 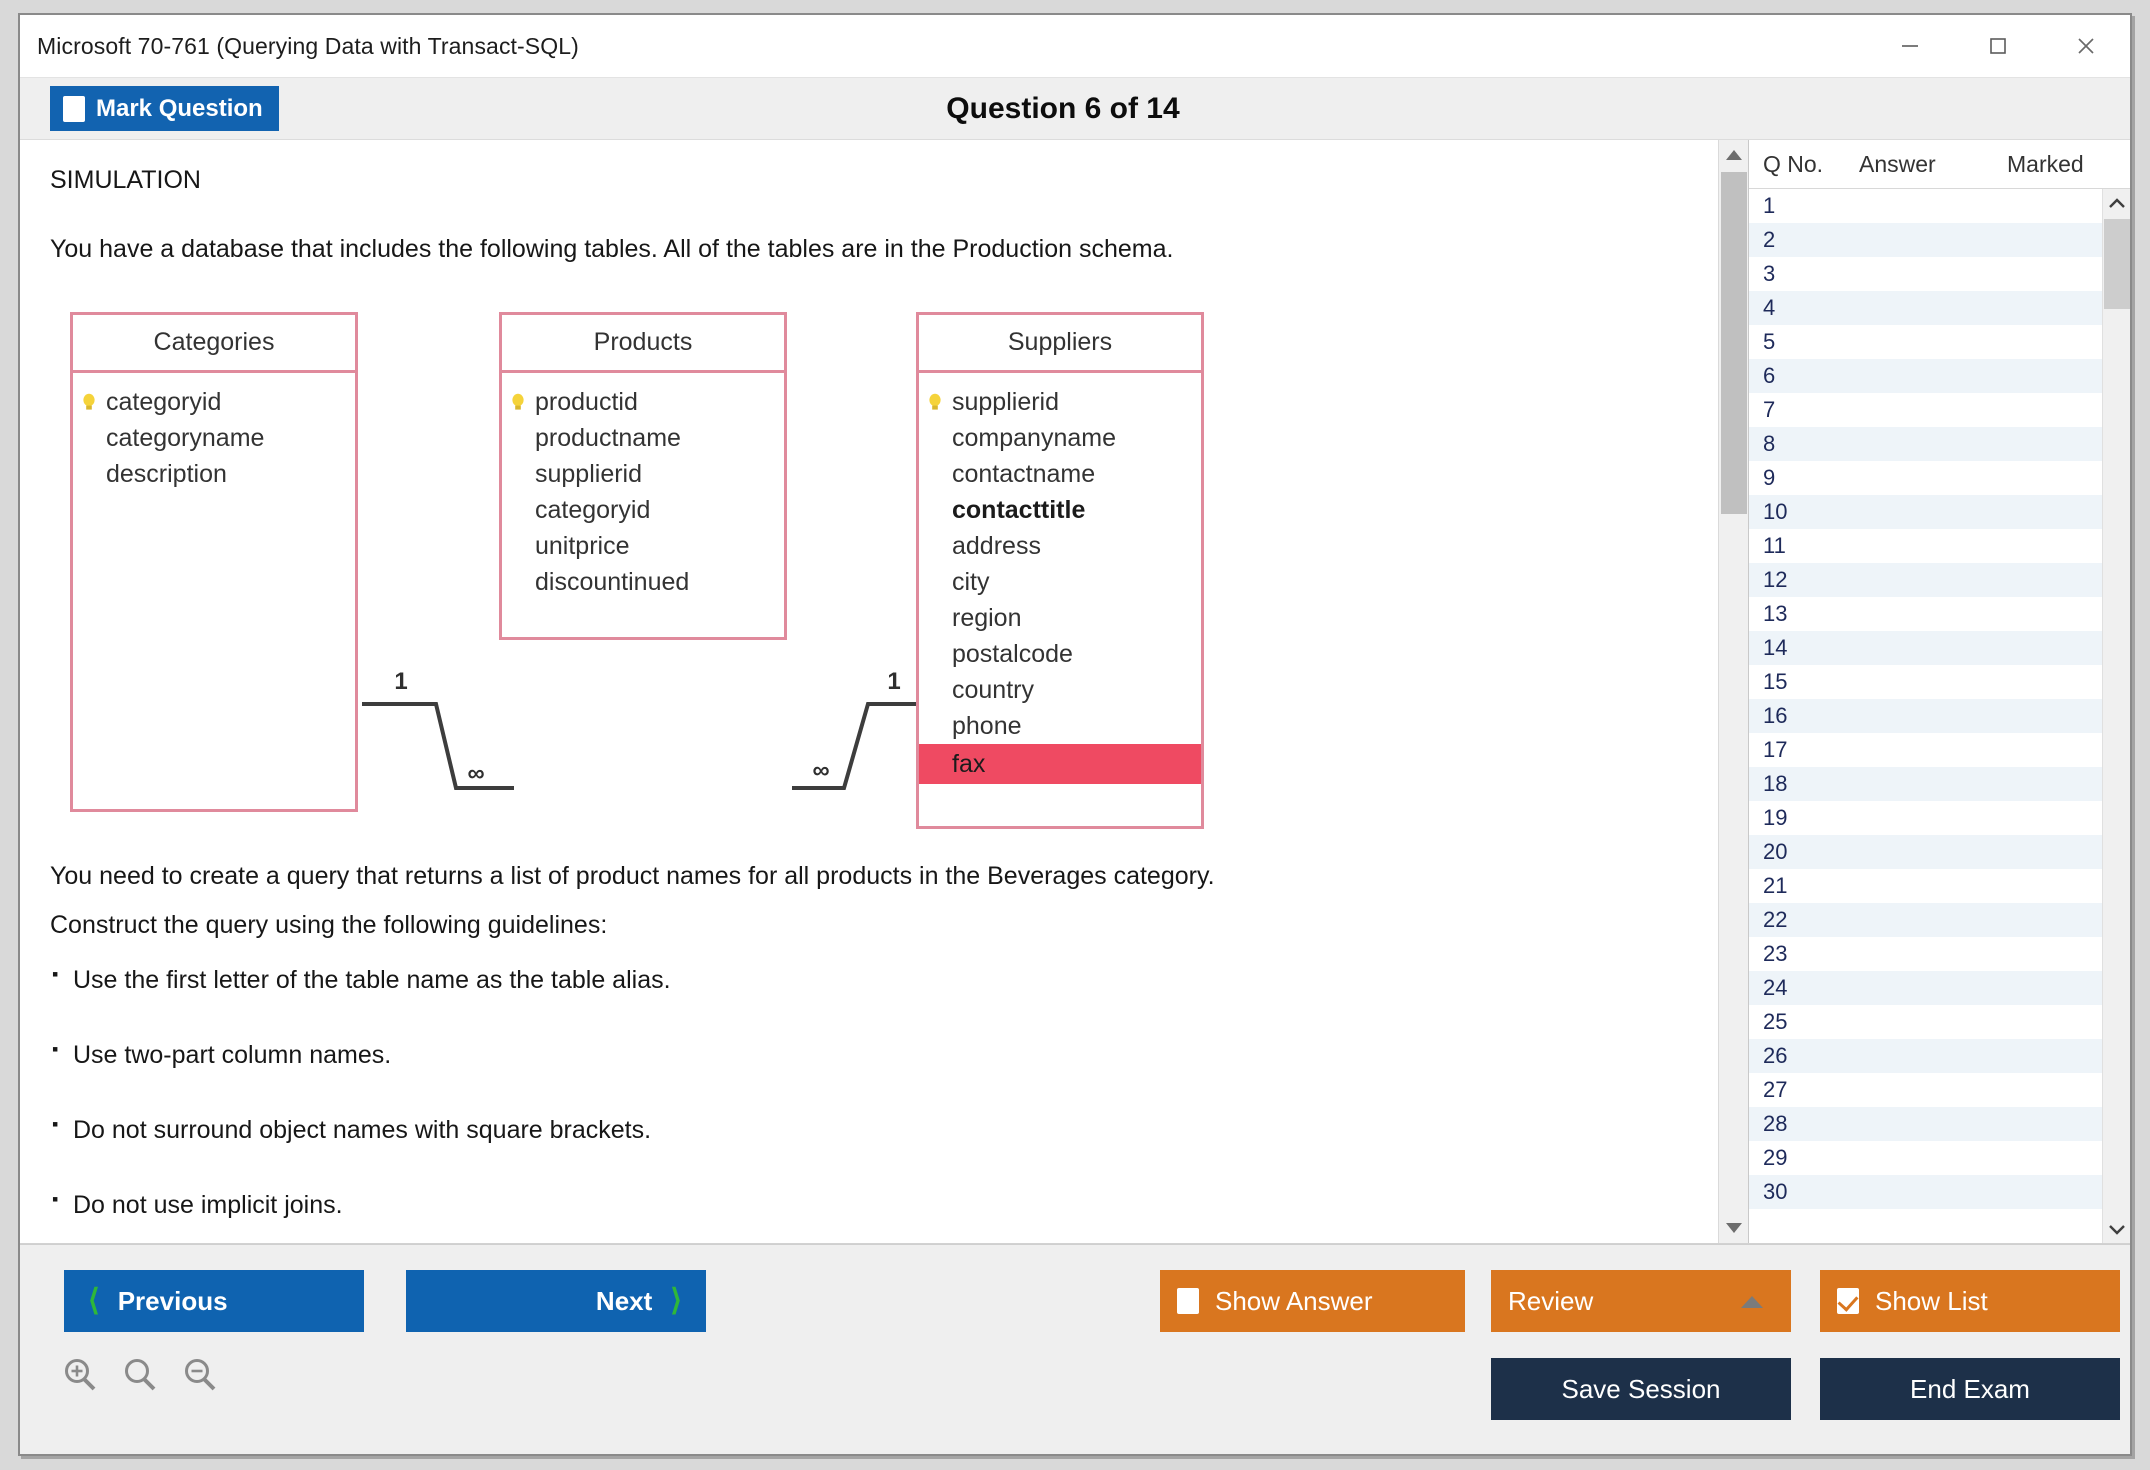 I want to click on end-exam-label: End Exam, so click(x=1970, y=1388).